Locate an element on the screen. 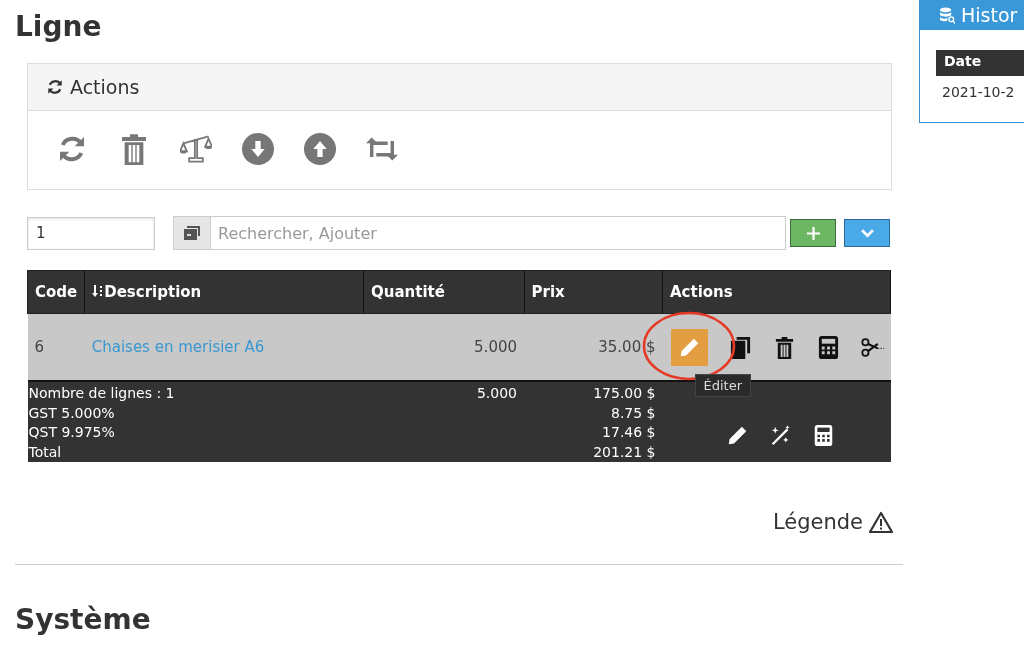 Image resolution: width=1024 pixels, height=666 pixels. dropdown-button is located at coordinates (867, 233).